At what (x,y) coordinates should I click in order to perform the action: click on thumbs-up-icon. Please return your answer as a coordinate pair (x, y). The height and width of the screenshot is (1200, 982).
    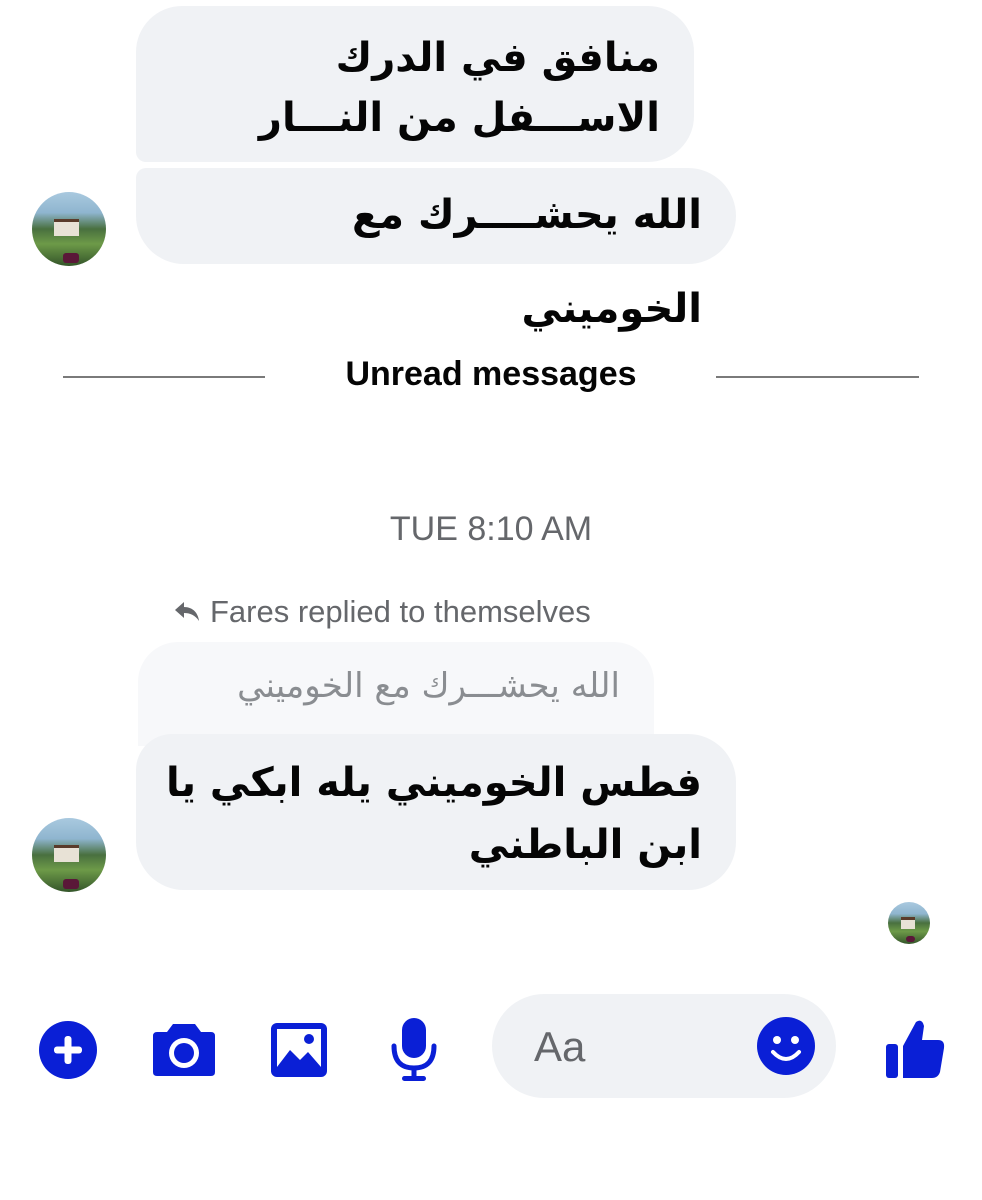
    Looking at the image, I should click on (915, 1048).